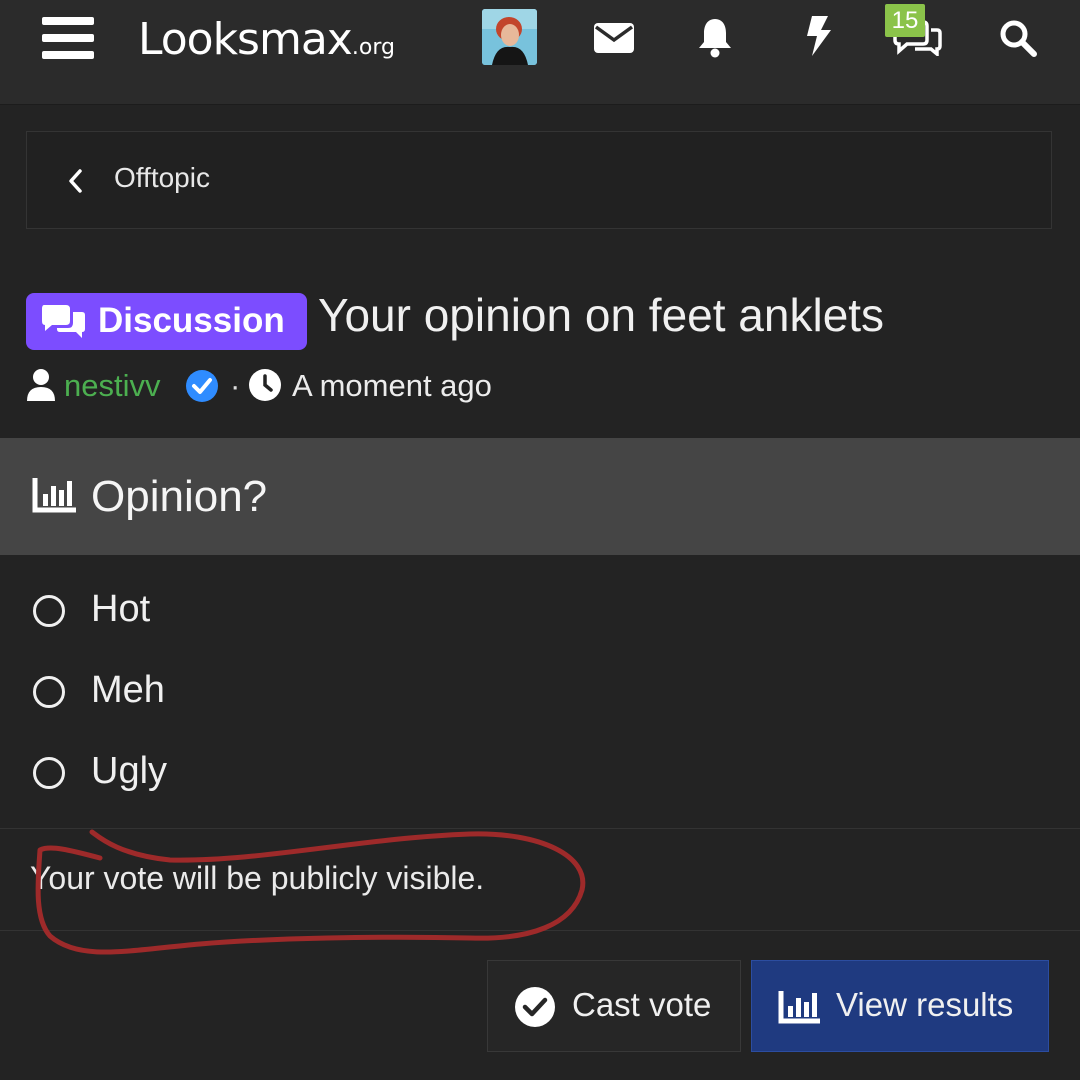 The width and height of the screenshot is (1080, 1080). Describe the element at coordinates (162, 177) in the screenshot. I see `breadcrumb-label: Offtopic` at that location.